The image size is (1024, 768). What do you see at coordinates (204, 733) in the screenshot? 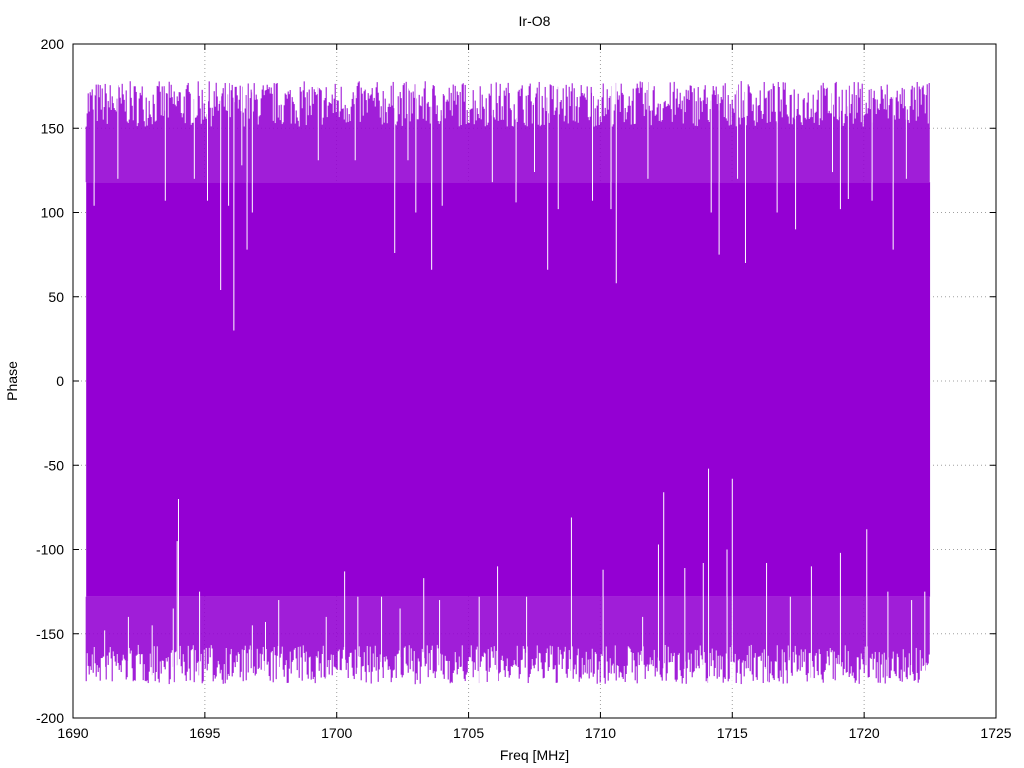
I see `x-tick-label: 1695` at bounding box center [204, 733].